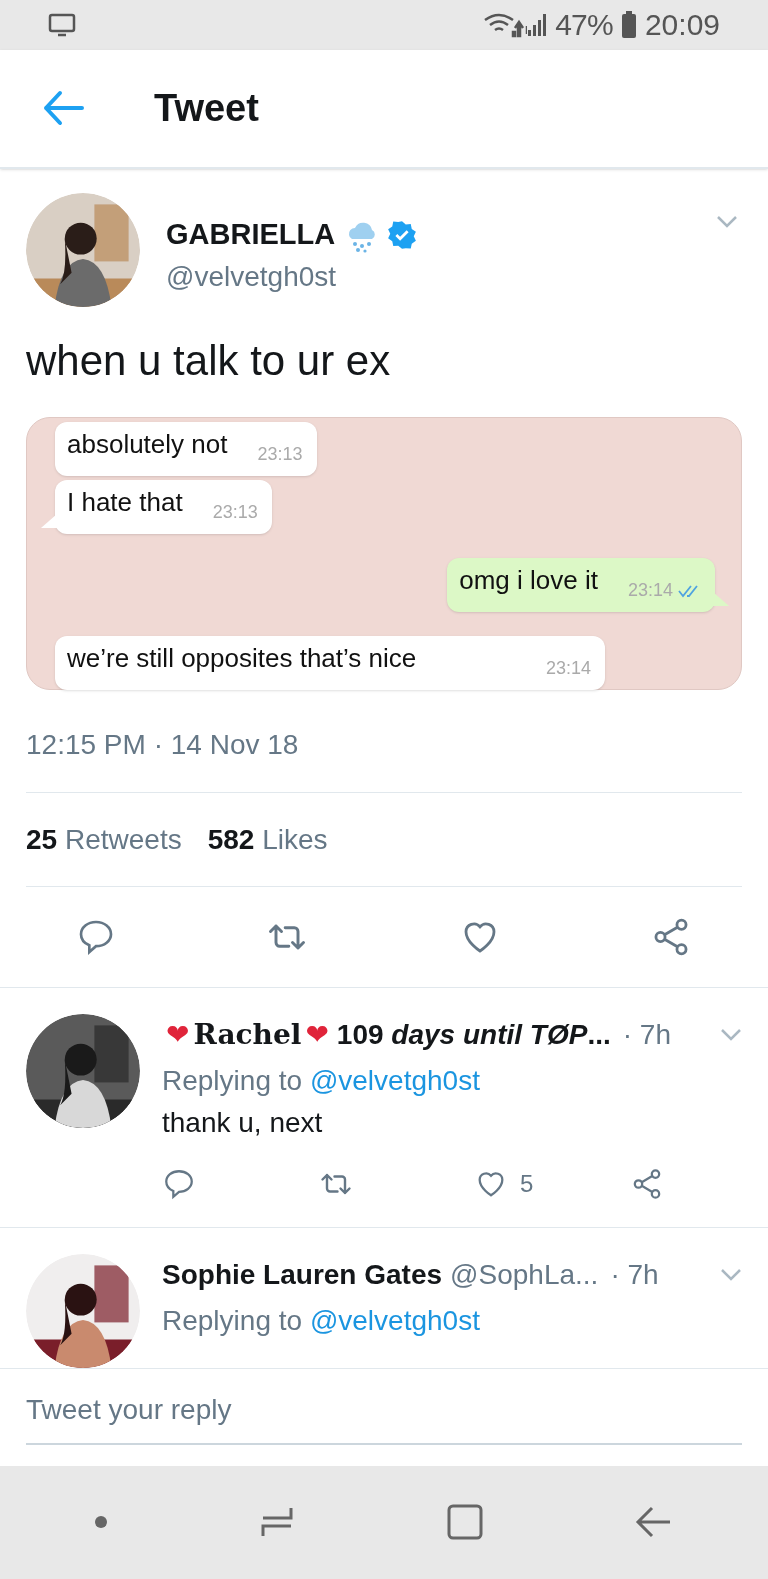  Describe the element at coordinates (247, 1035) in the screenshot. I see `reply-author-name: Rachel` at that location.